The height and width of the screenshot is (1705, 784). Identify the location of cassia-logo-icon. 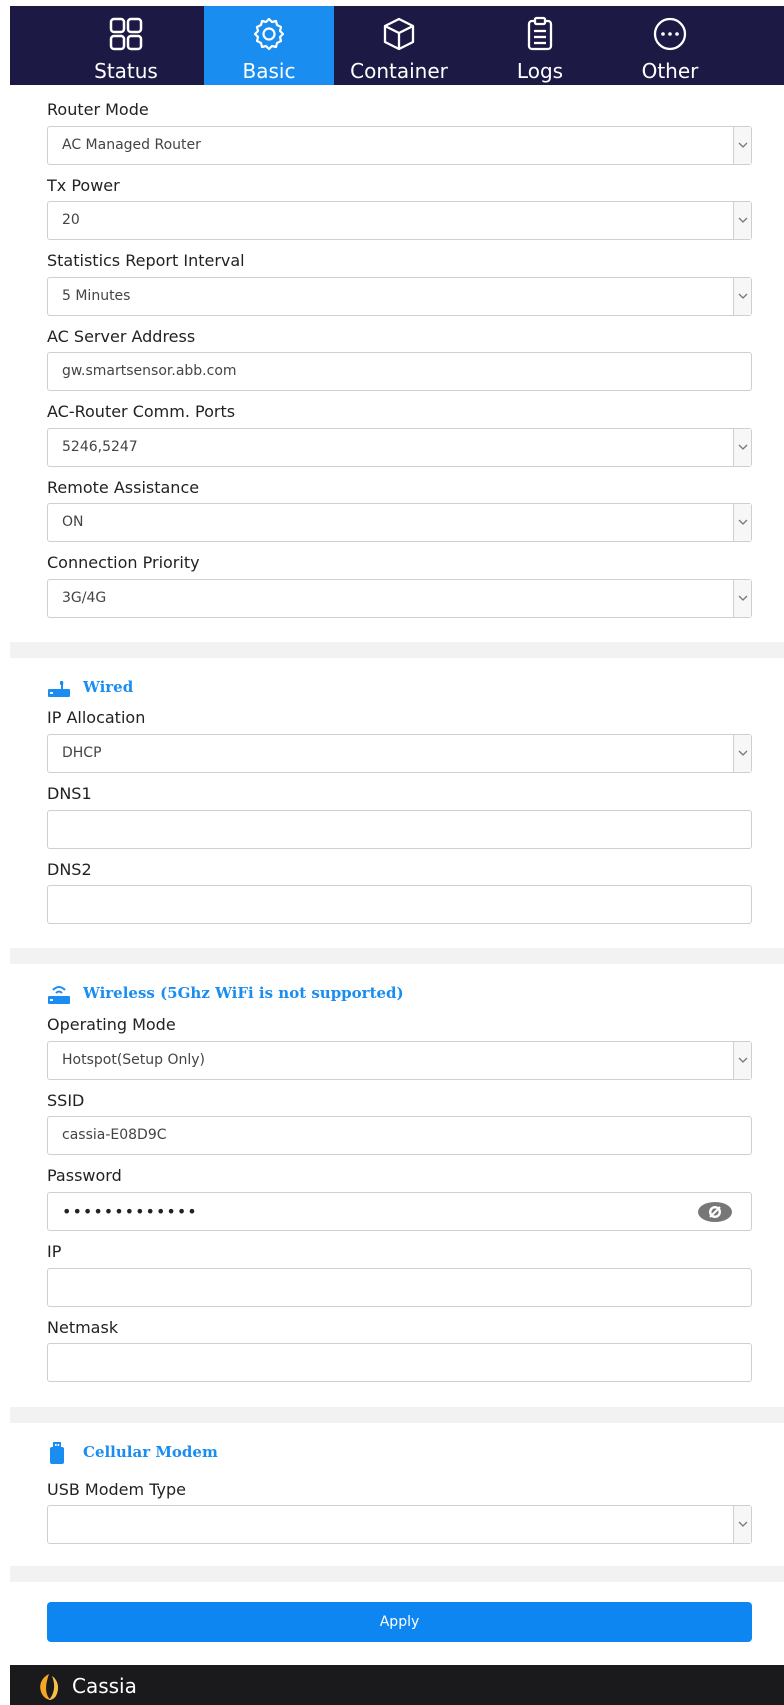
(49, 1687).